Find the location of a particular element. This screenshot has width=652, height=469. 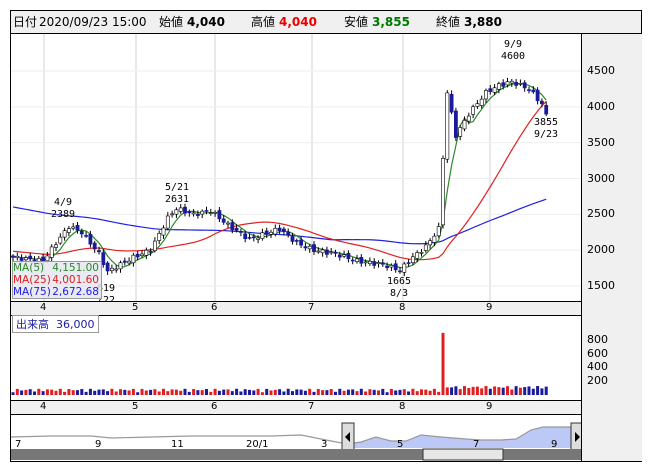

scrollbar-thumb is located at coordinates (463, 454).